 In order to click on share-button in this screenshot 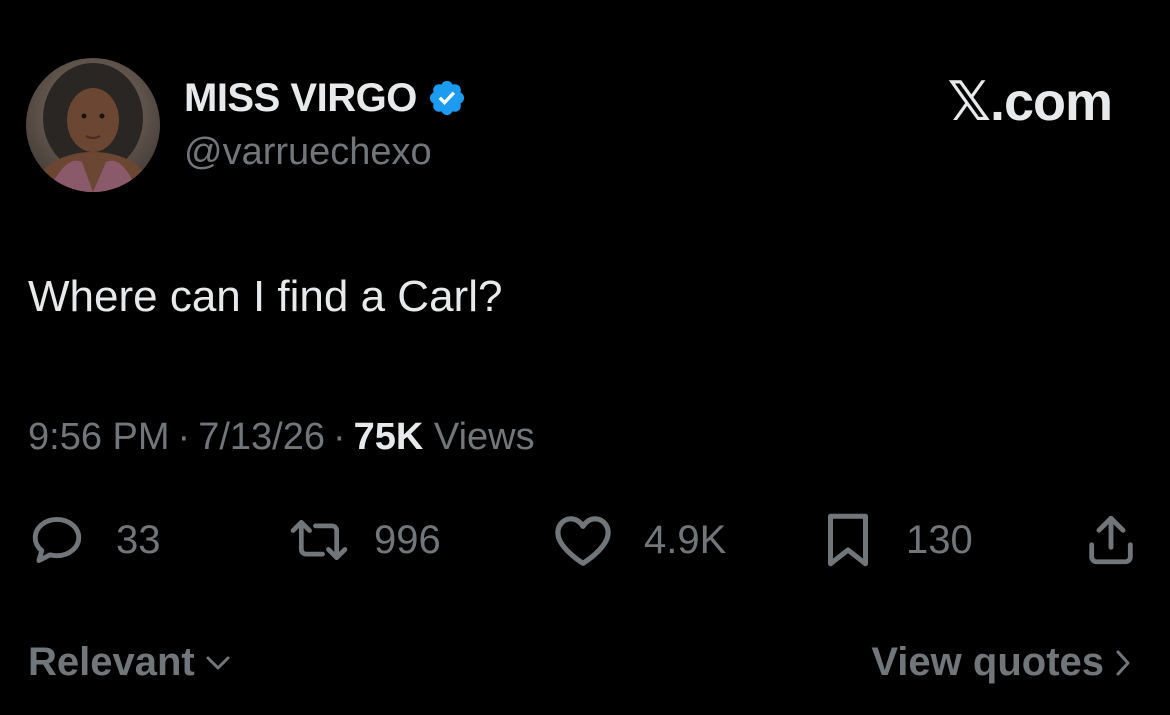, I will do `click(1111, 540)`.